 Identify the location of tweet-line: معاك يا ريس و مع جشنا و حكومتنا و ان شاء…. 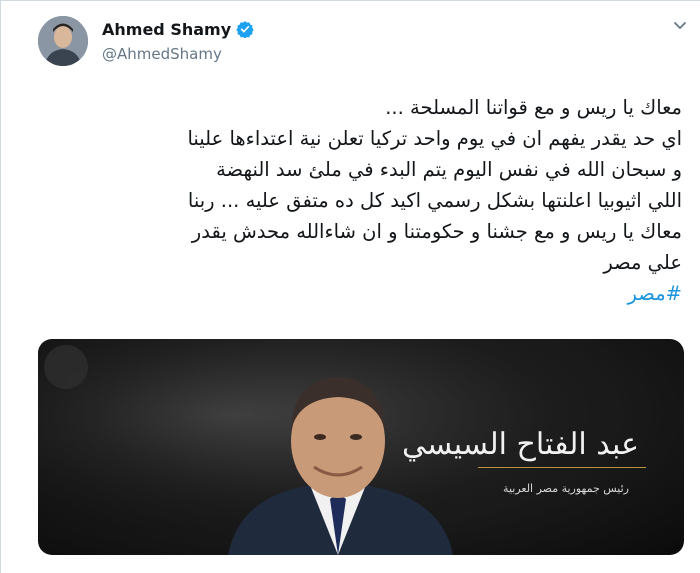
(436, 231).